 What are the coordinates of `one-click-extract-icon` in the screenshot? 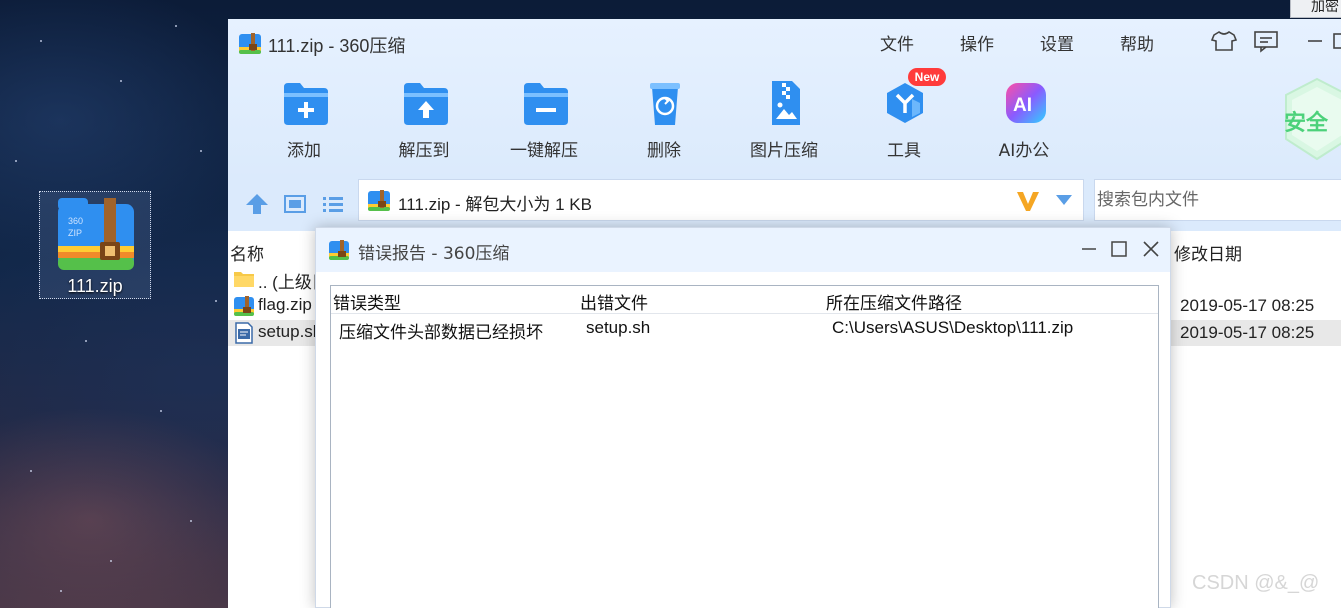 It's located at (546, 104).